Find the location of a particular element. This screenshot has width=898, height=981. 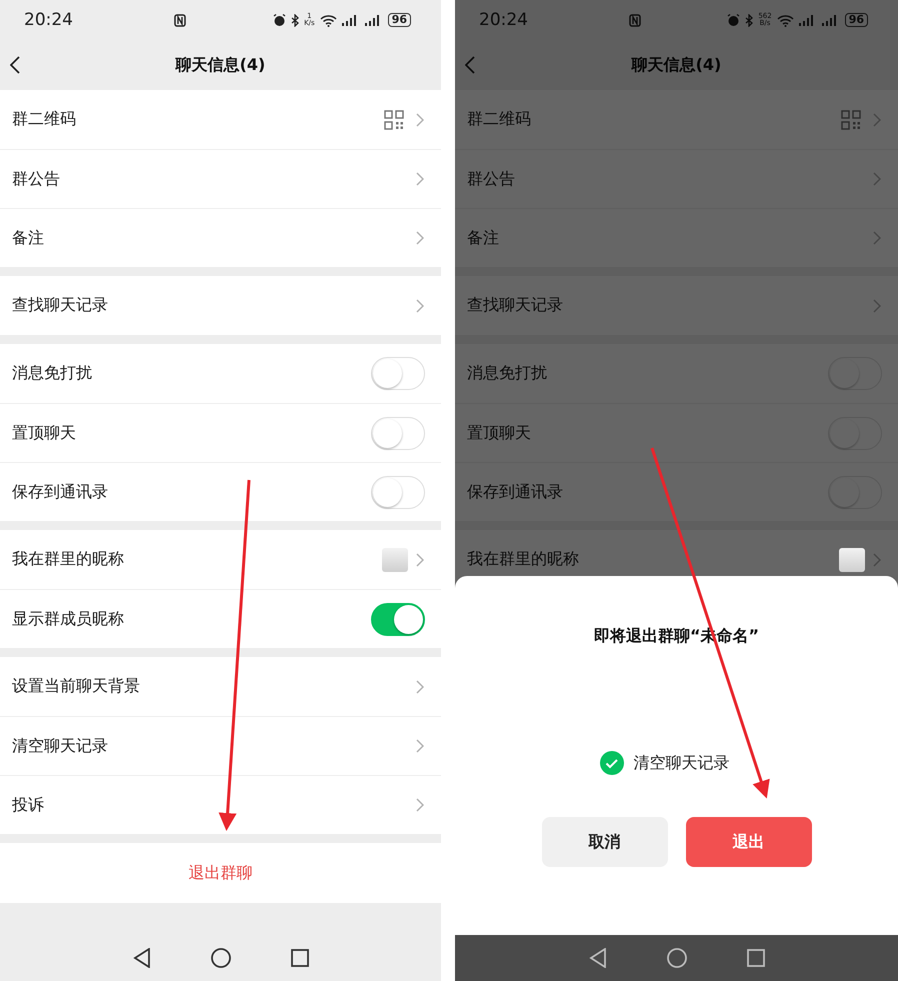

row-label: 显示群成员昵称 is located at coordinates (68, 619).